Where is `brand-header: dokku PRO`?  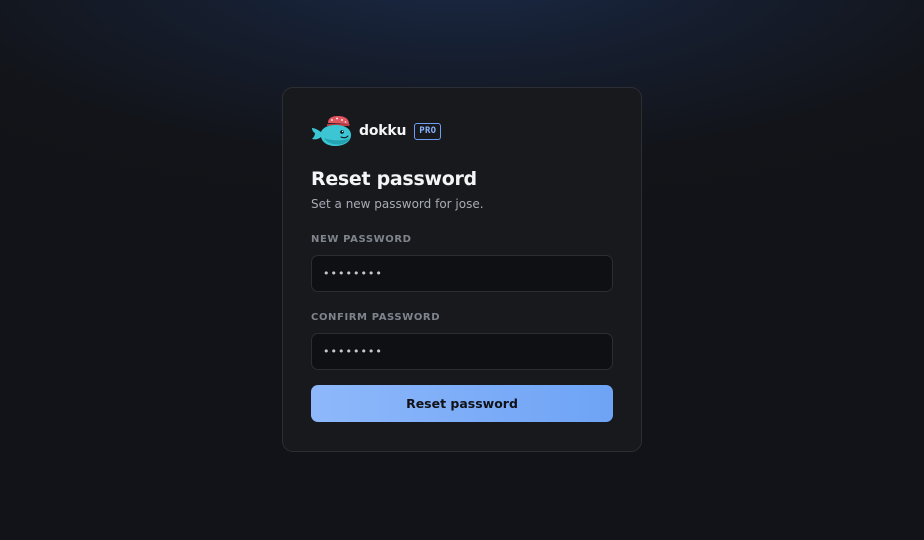 brand-header: dokku PRO is located at coordinates (462, 131).